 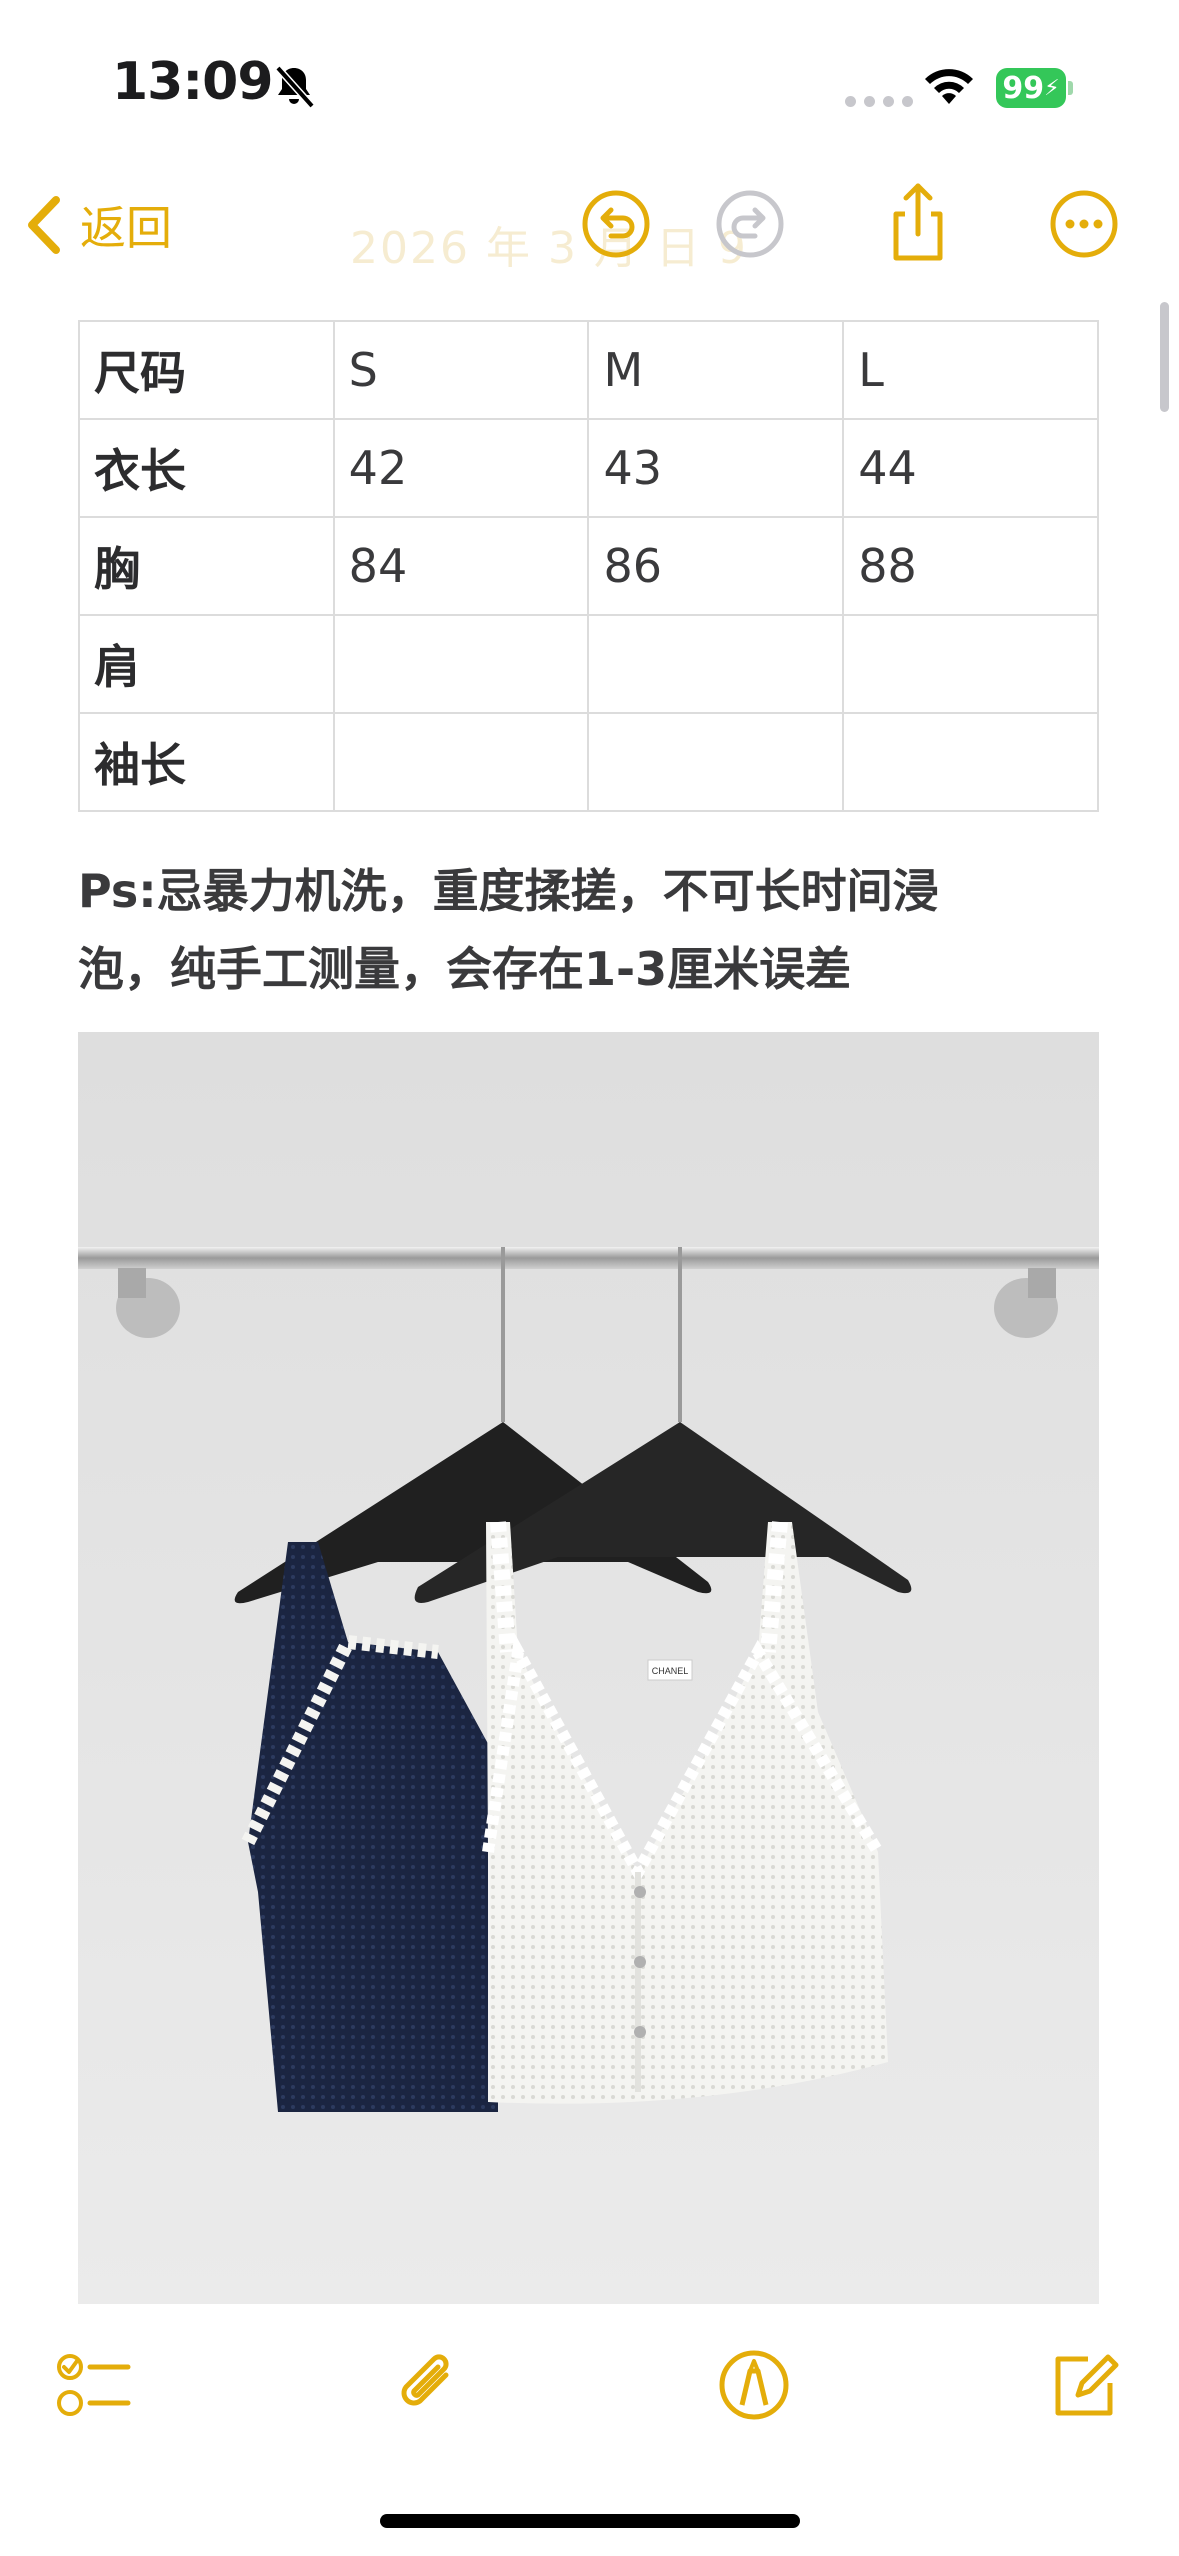 What do you see at coordinates (92, 2385) in the screenshot?
I see `checklist-icon` at bounding box center [92, 2385].